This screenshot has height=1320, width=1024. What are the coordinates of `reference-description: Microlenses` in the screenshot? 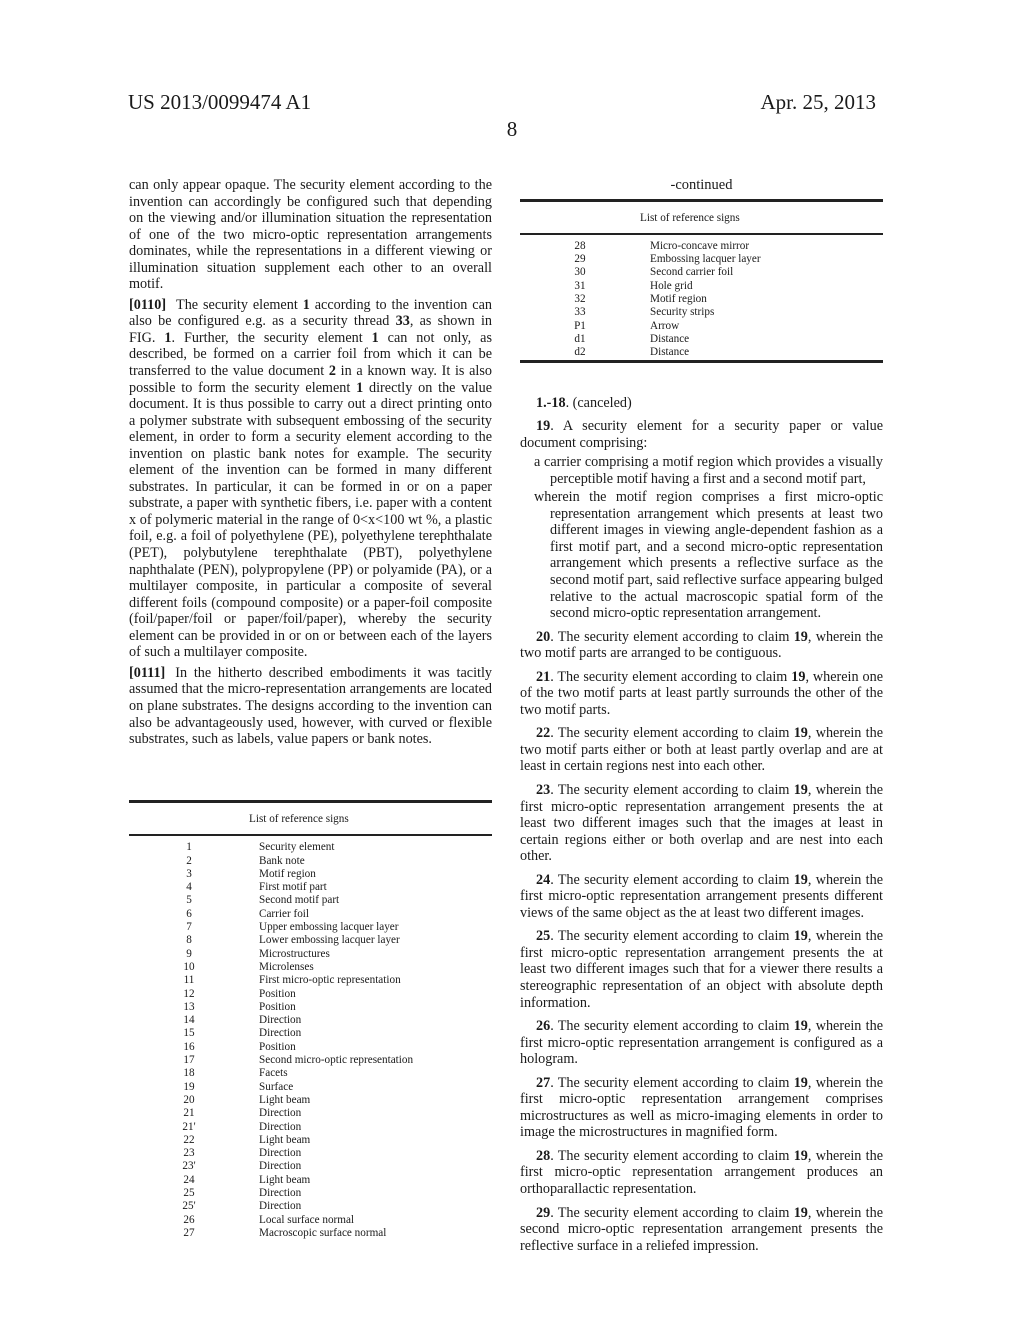 It's located at (286, 966).